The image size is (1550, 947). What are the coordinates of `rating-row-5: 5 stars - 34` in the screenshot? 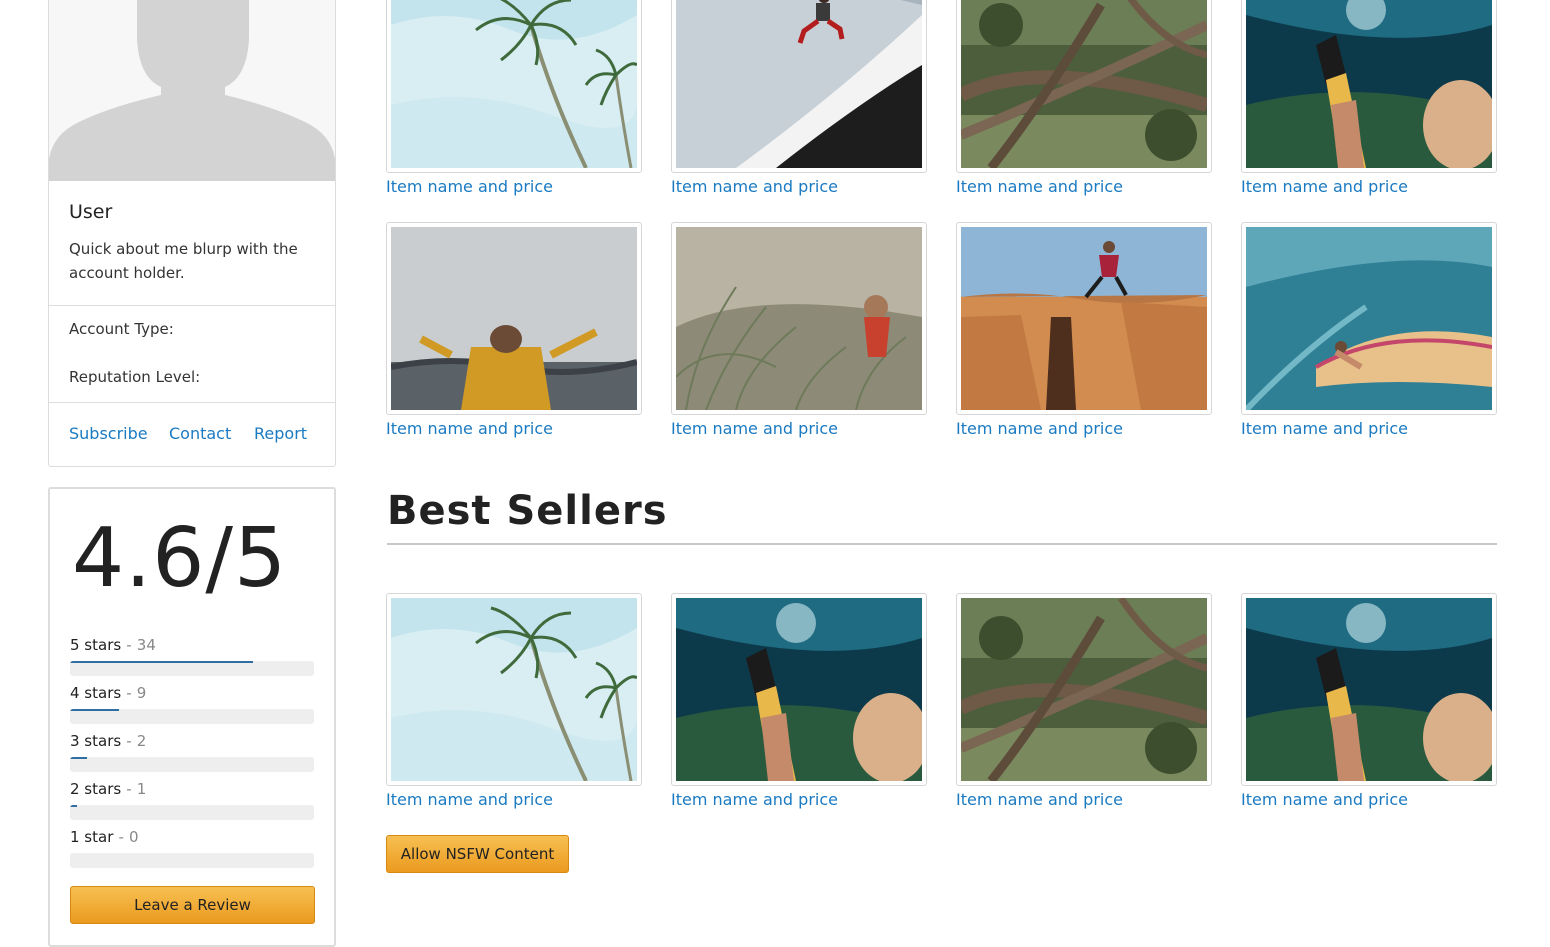 It's located at (193, 655).